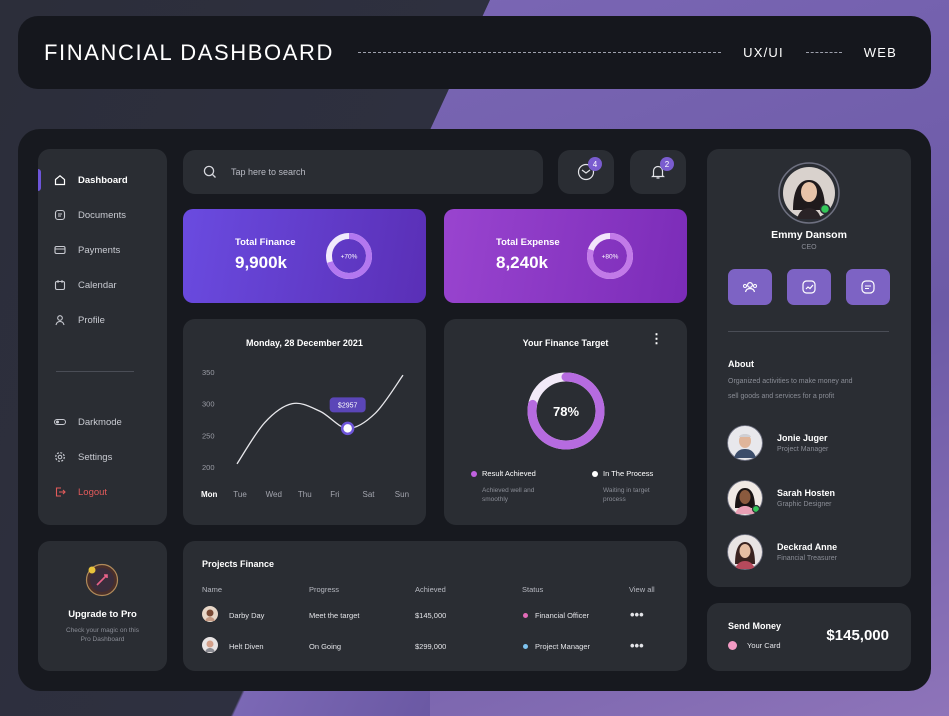 Image resolution: width=949 pixels, height=716 pixels. I want to click on contact-role: Project Manager, so click(803, 449).